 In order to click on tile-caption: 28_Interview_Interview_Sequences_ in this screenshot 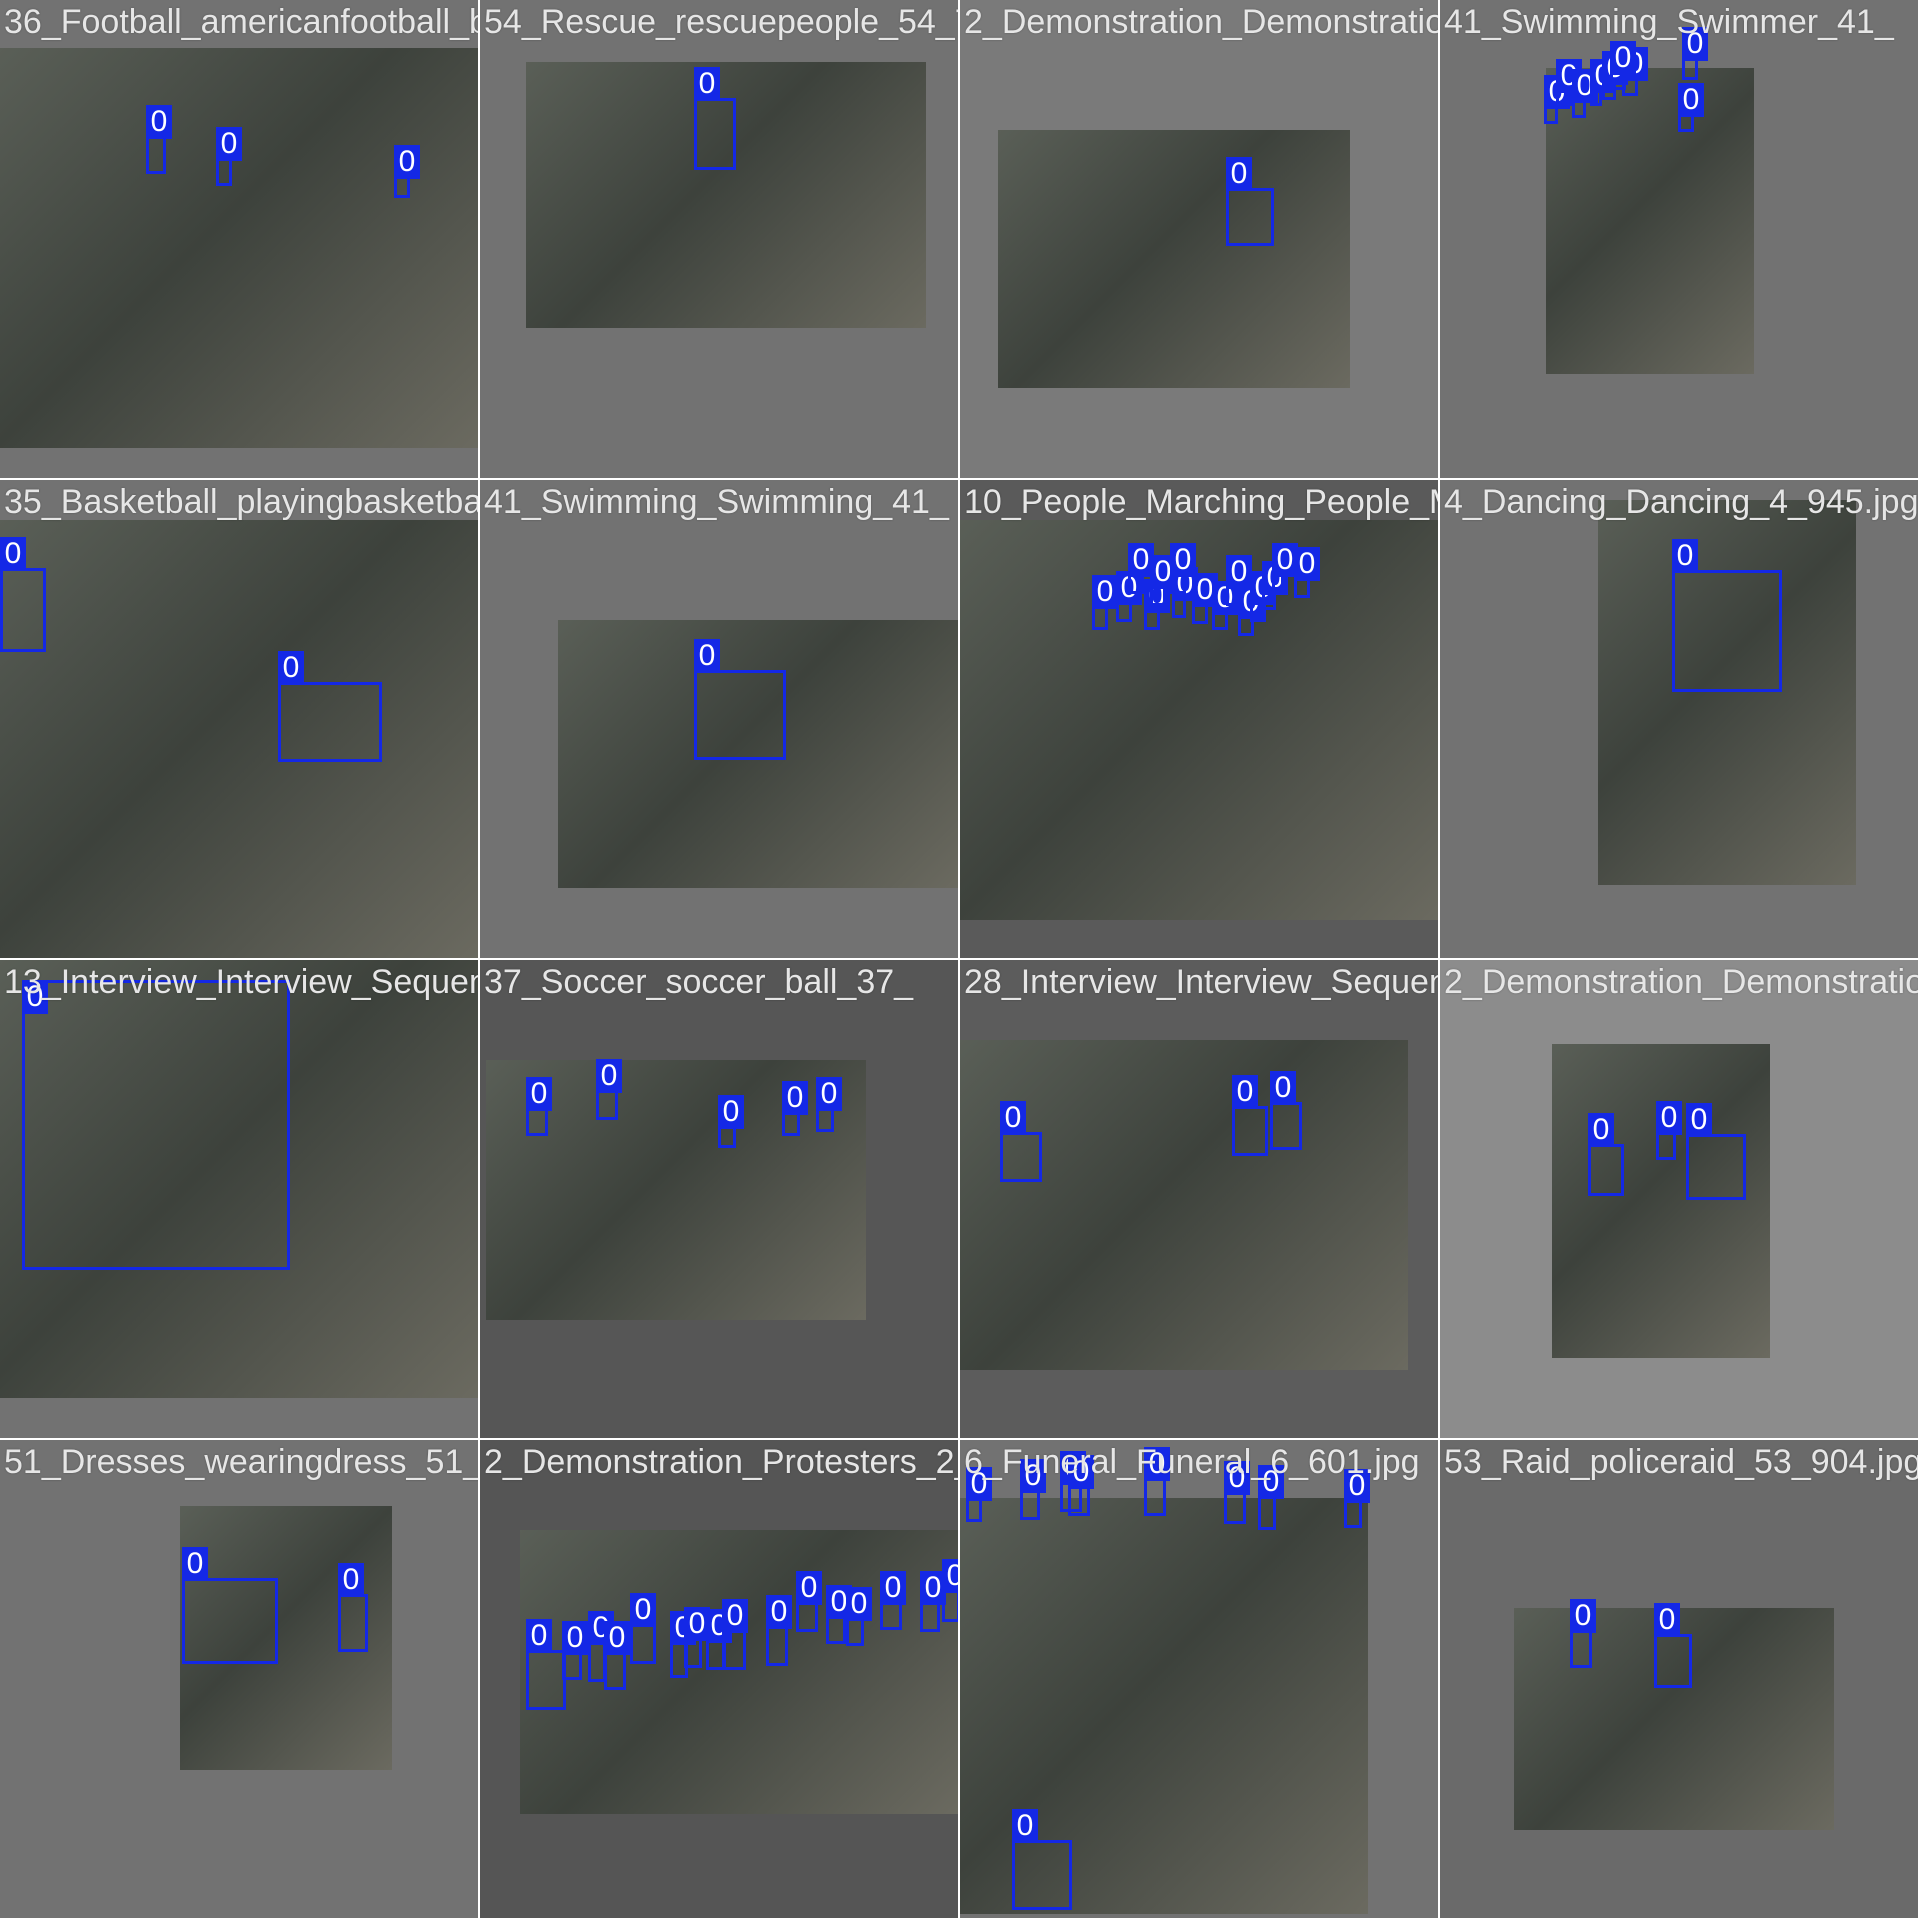, I will do `click(1201, 982)`.